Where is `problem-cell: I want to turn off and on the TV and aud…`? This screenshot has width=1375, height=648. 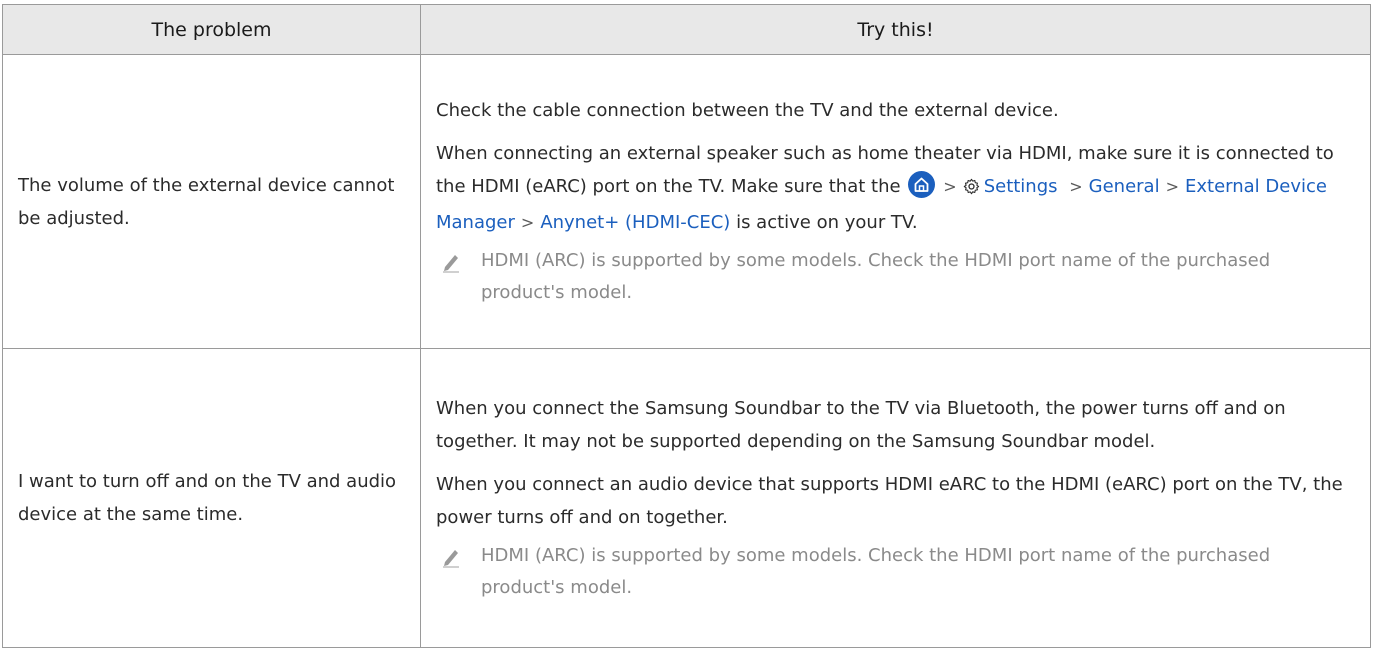 problem-cell: I want to turn off and on the TV and aud… is located at coordinates (211, 498).